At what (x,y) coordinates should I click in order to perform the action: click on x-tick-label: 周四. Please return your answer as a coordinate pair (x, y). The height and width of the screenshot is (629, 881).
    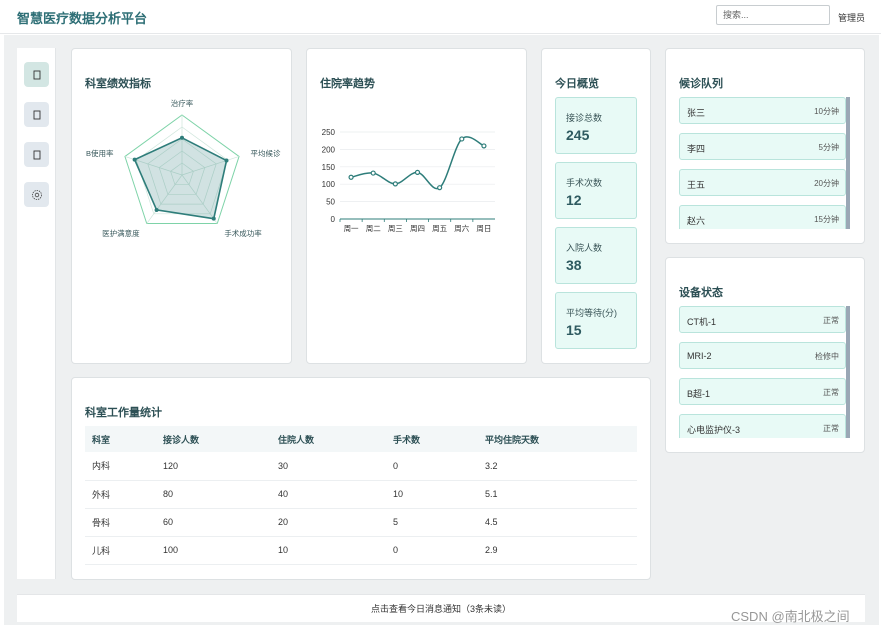
    Looking at the image, I should click on (417, 228).